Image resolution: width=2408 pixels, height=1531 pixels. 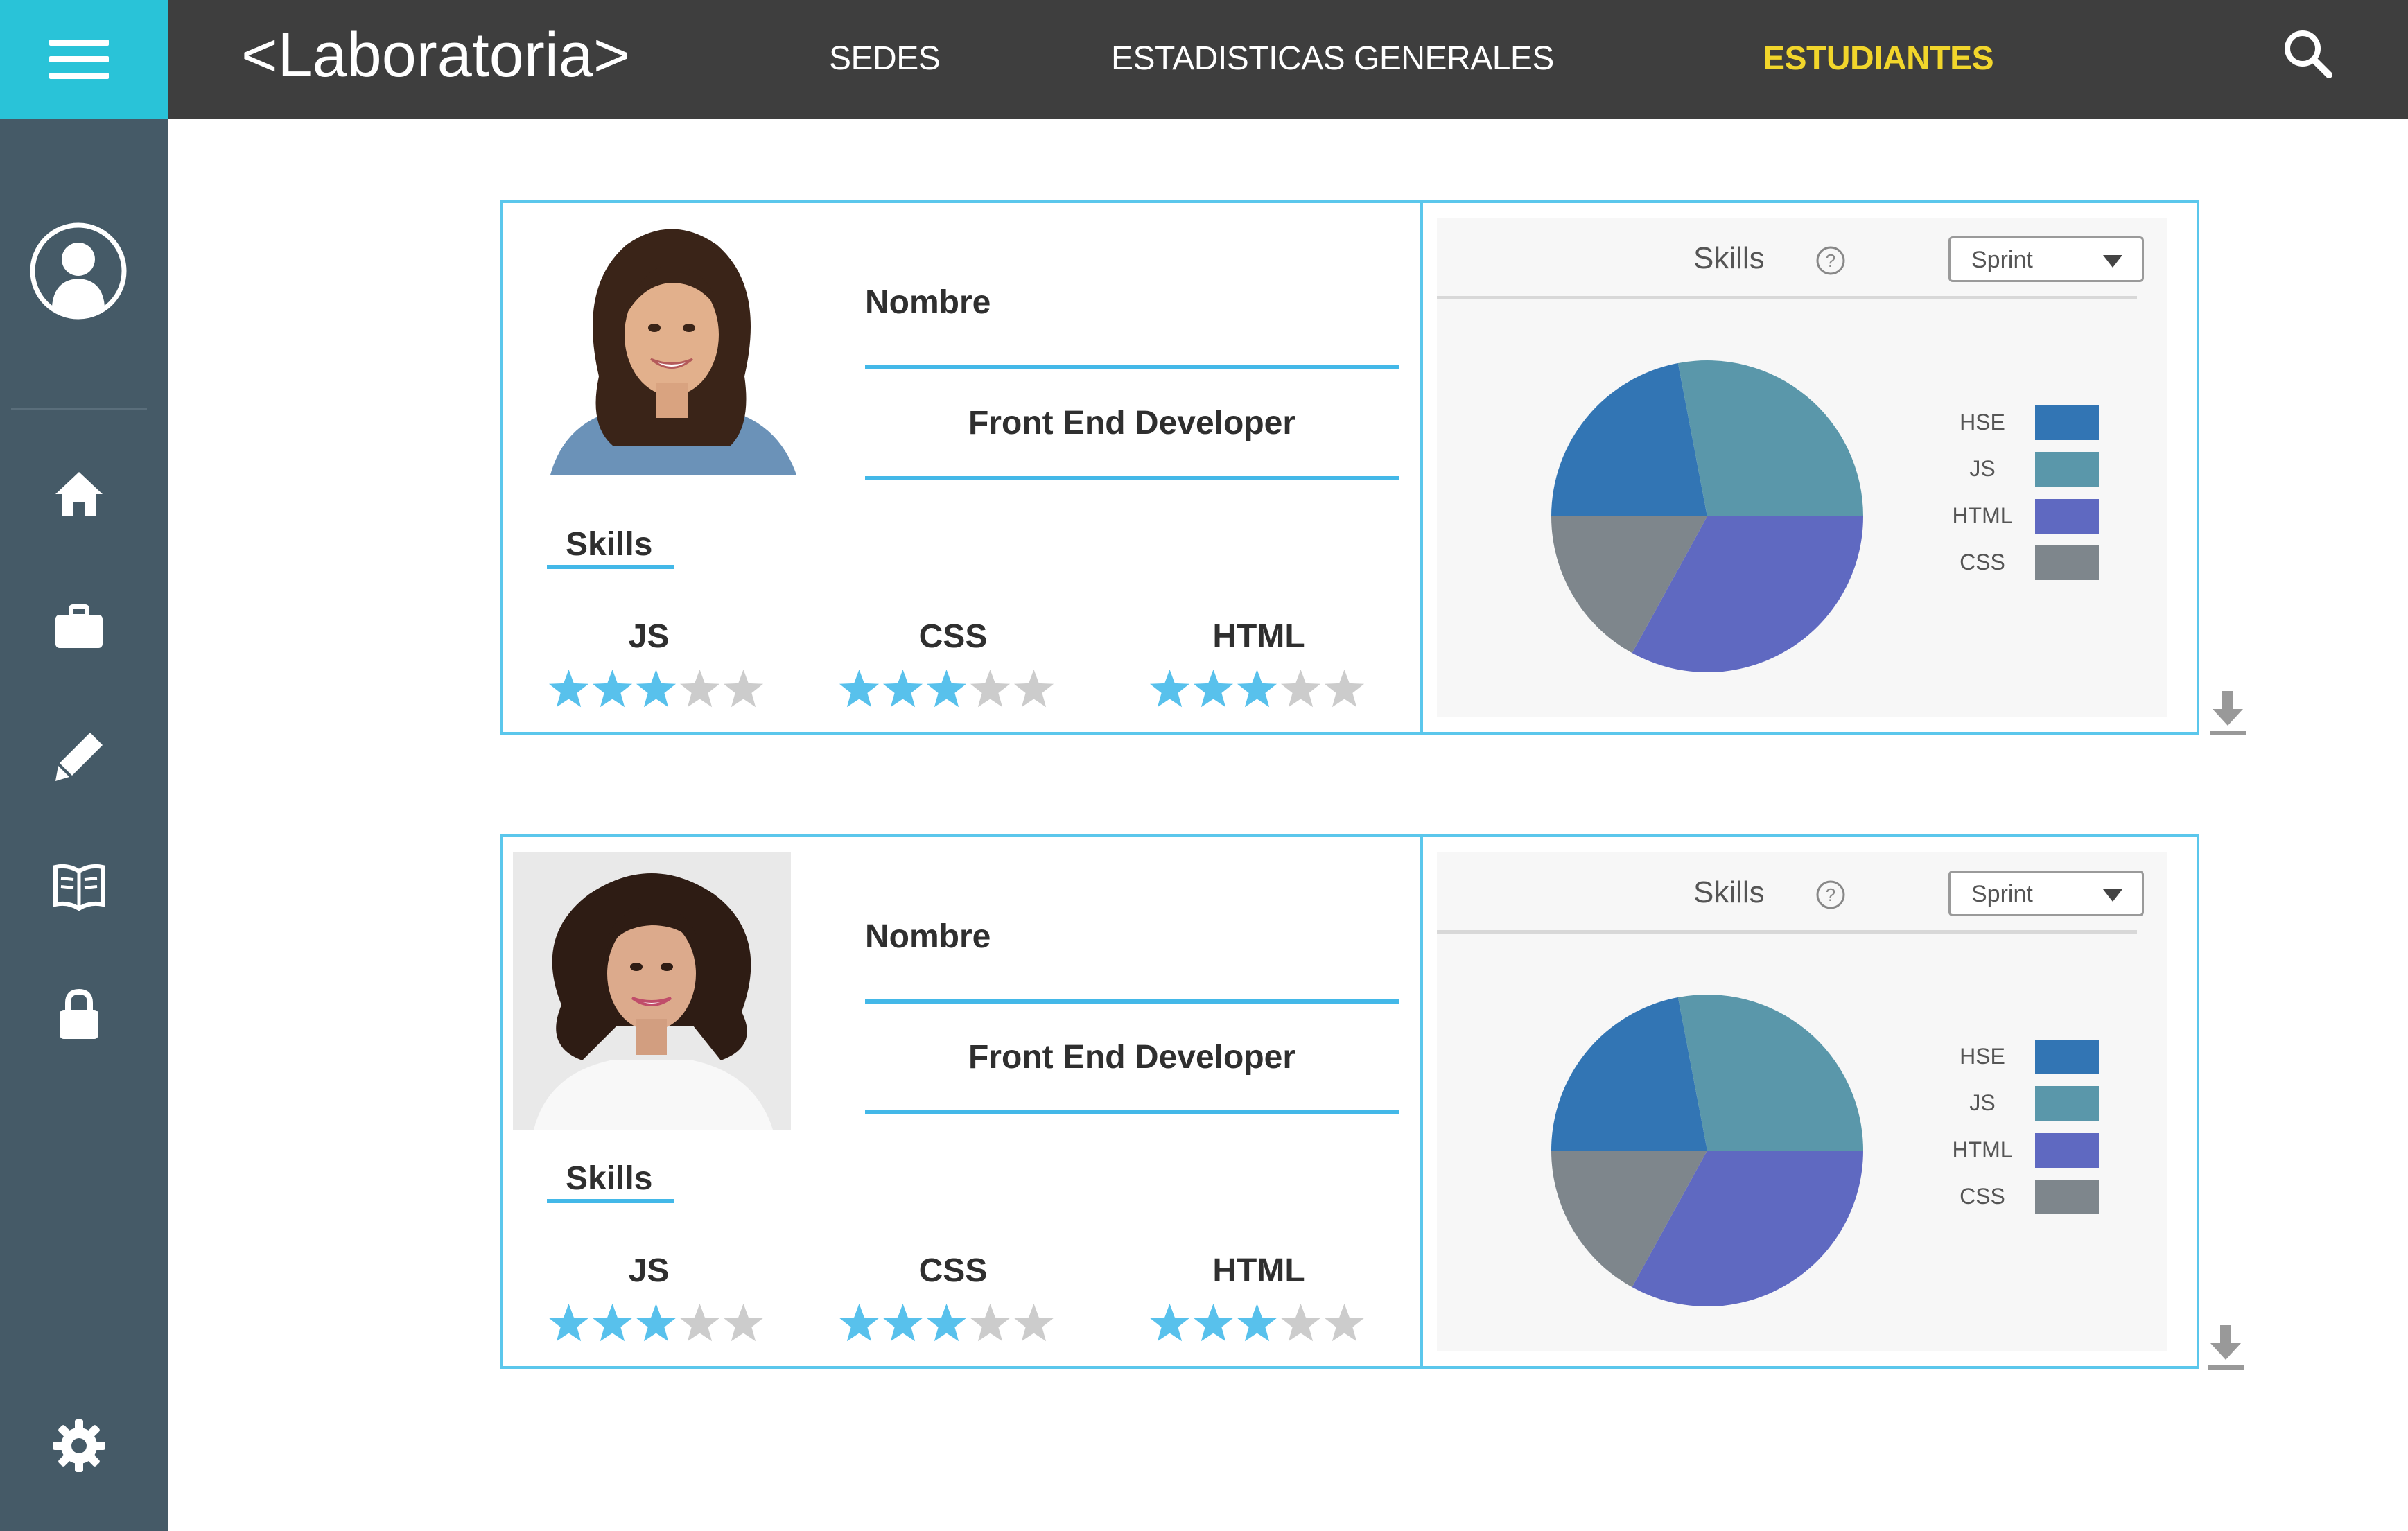 What do you see at coordinates (79, 756) in the screenshot?
I see `pencil-icon` at bounding box center [79, 756].